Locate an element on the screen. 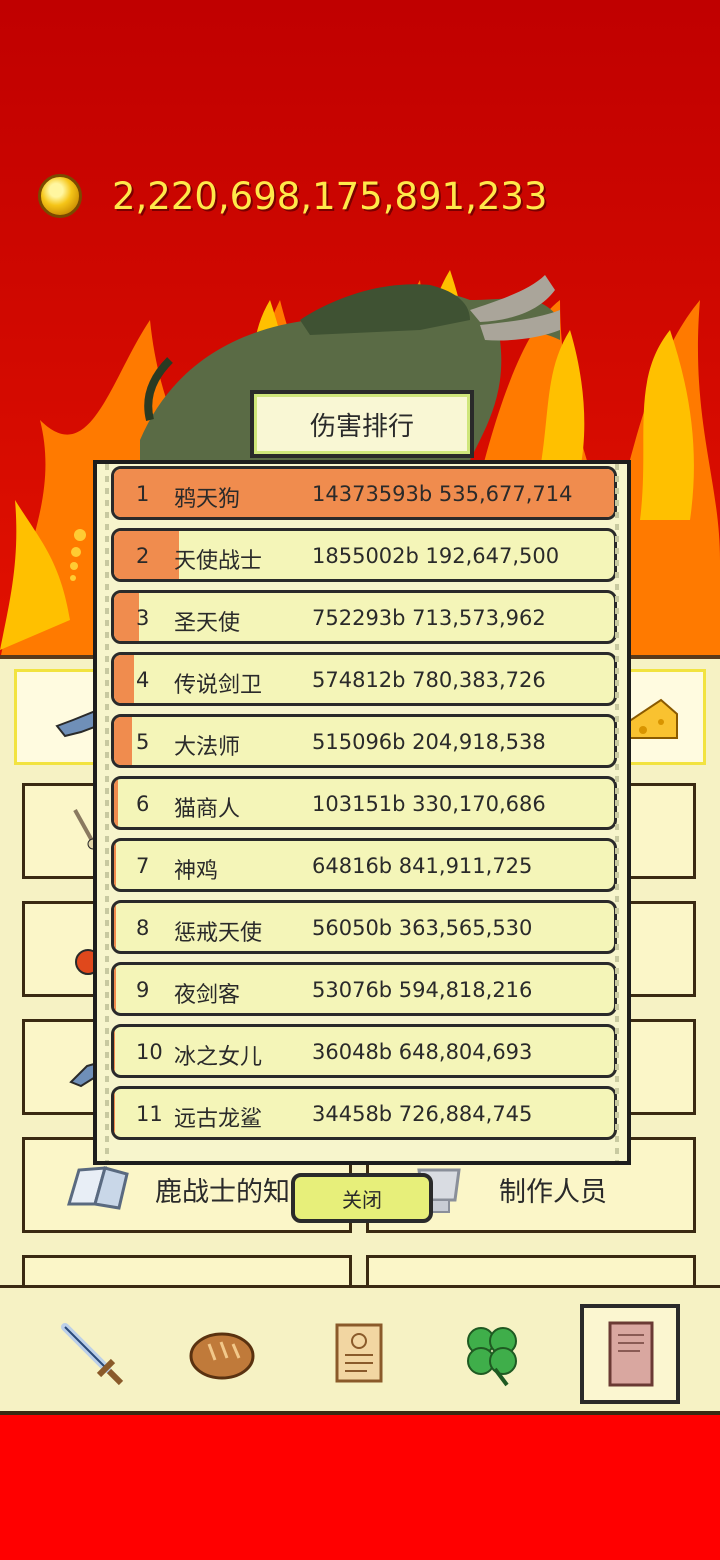  damage-value: 752293b 713,573,962 is located at coordinates (429, 618).